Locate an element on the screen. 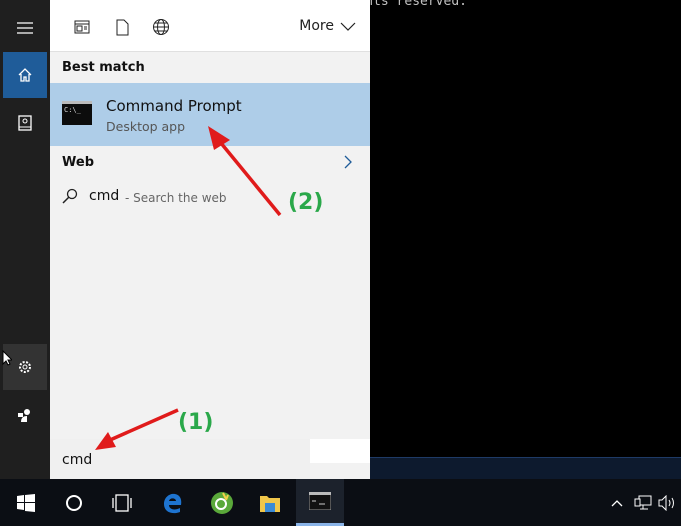 The image size is (681, 526). volume-button is located at coordinates (667, 502).